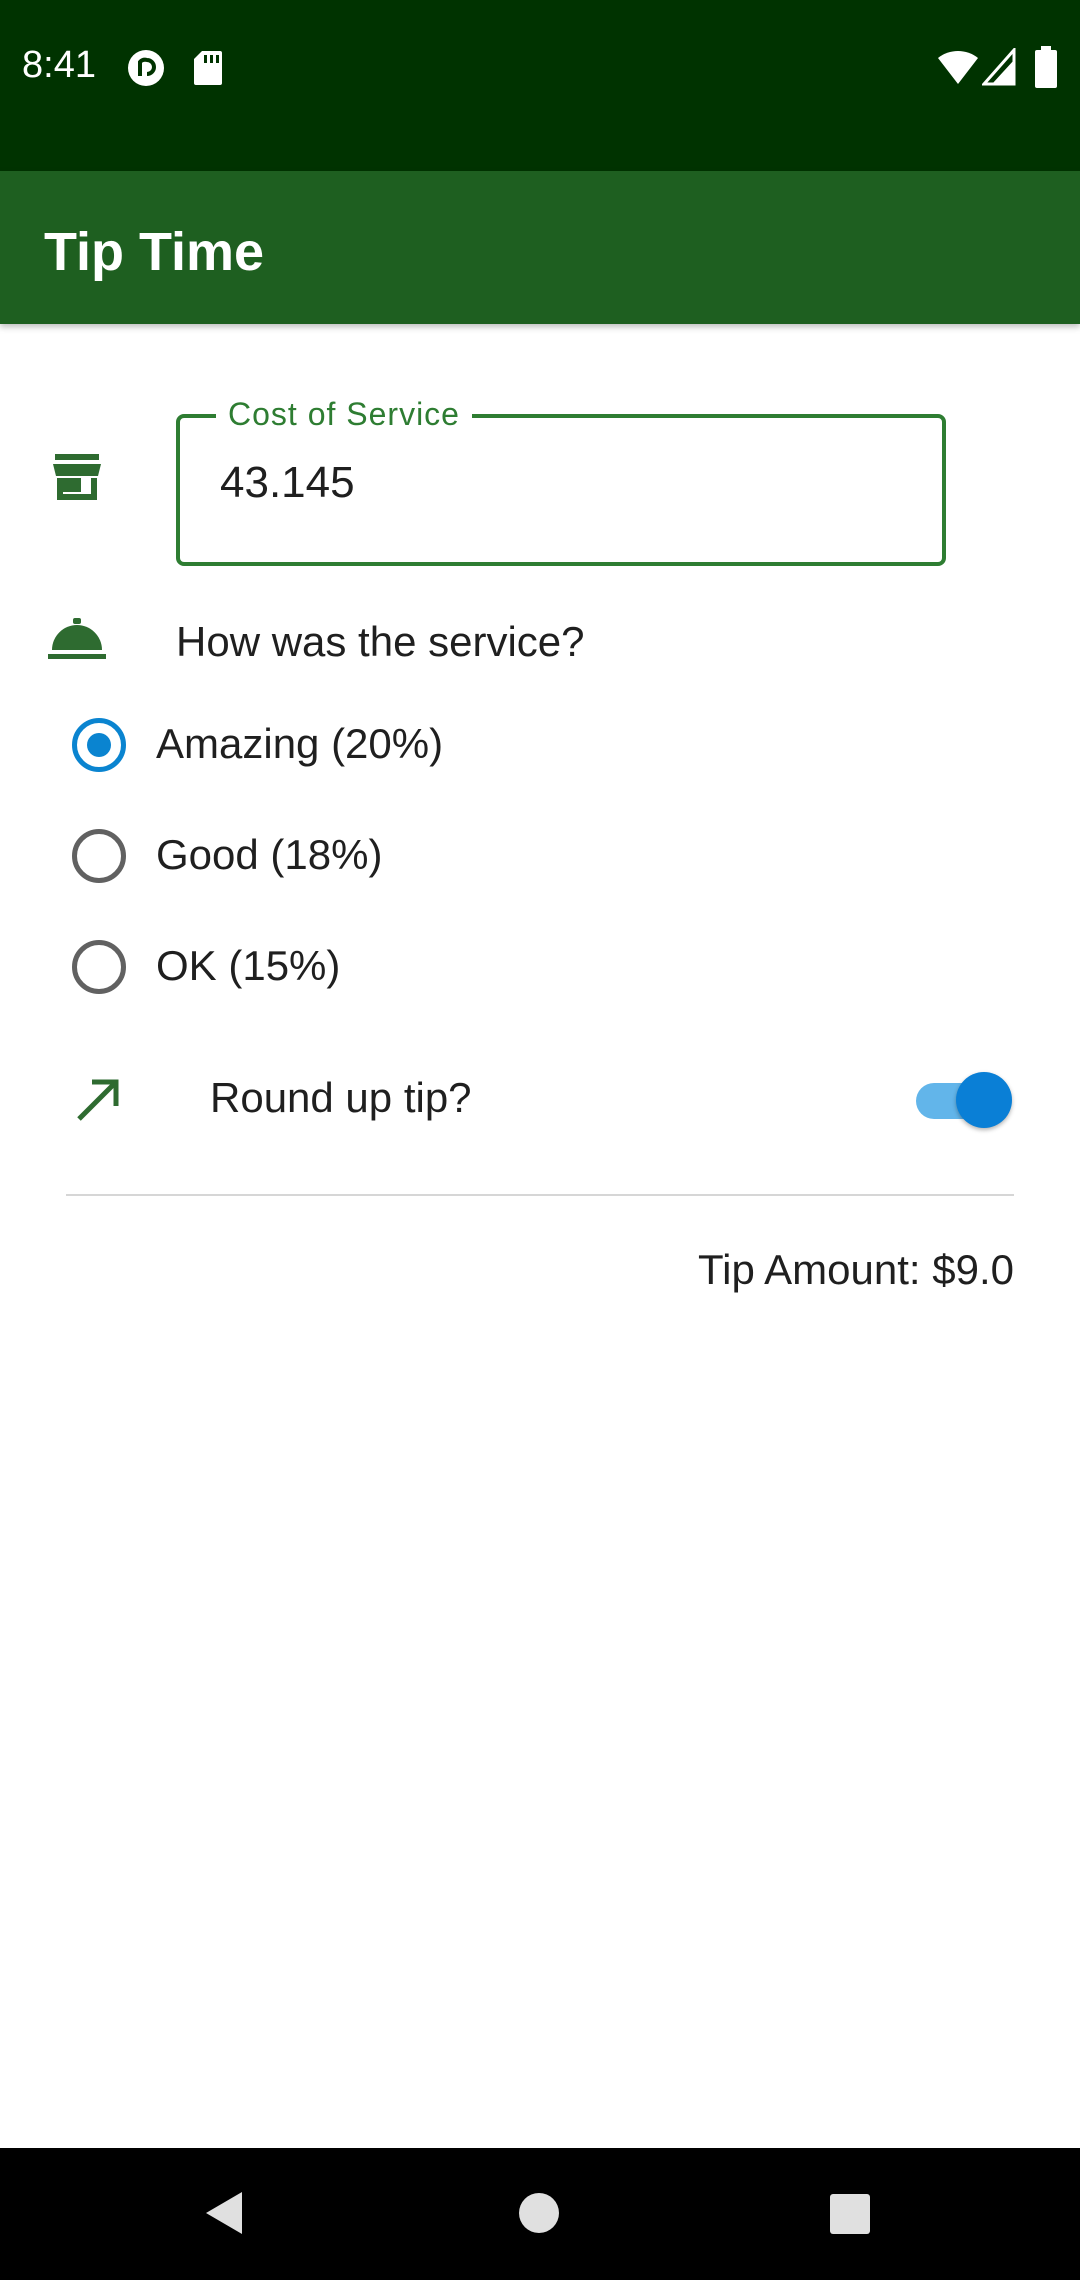 The width and height of the screenshot is (1080, 2280). I want to click on service-question: How was the service?, so click(380, 641).